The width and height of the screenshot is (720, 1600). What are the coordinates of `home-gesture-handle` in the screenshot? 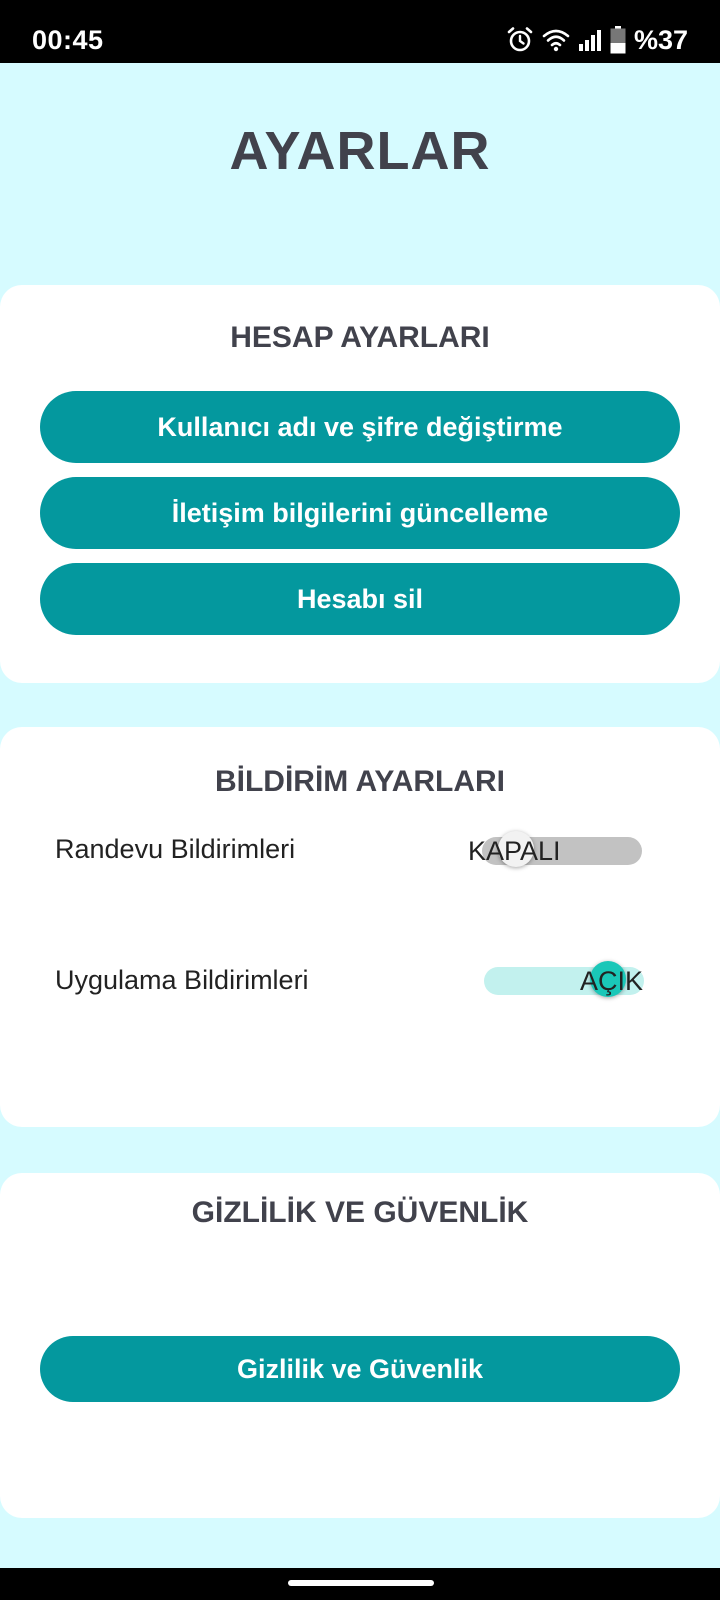 It's located at (361, 1583).